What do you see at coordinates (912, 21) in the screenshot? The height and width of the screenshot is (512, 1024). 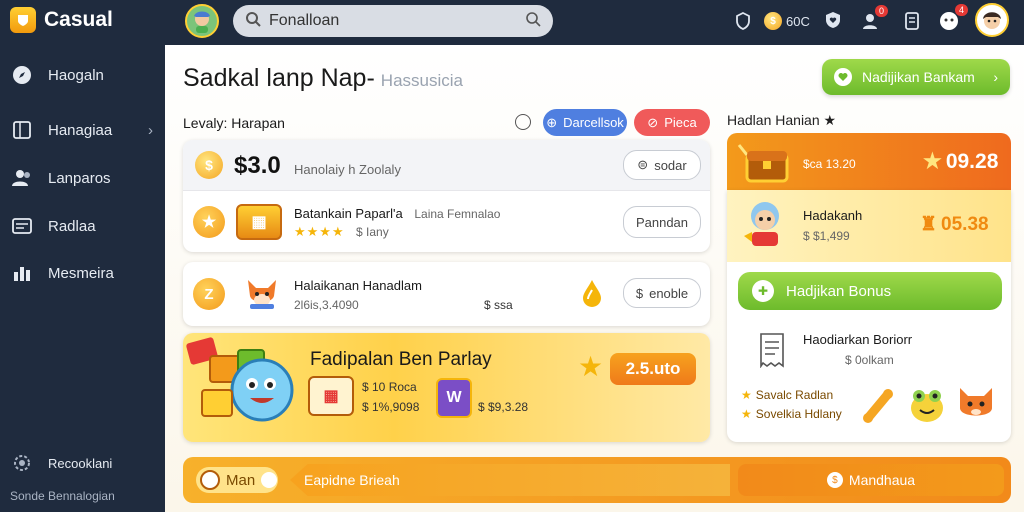 I see `document-icon` at bounding box center [912, 21].